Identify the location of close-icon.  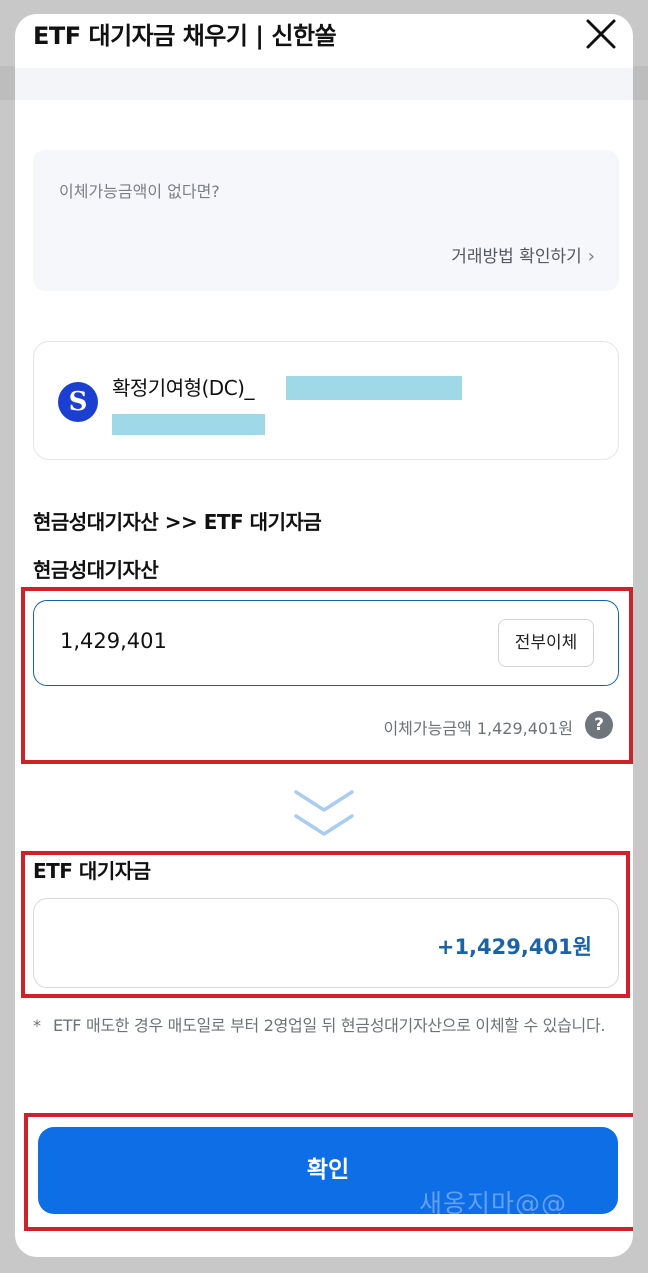
(601, 34).